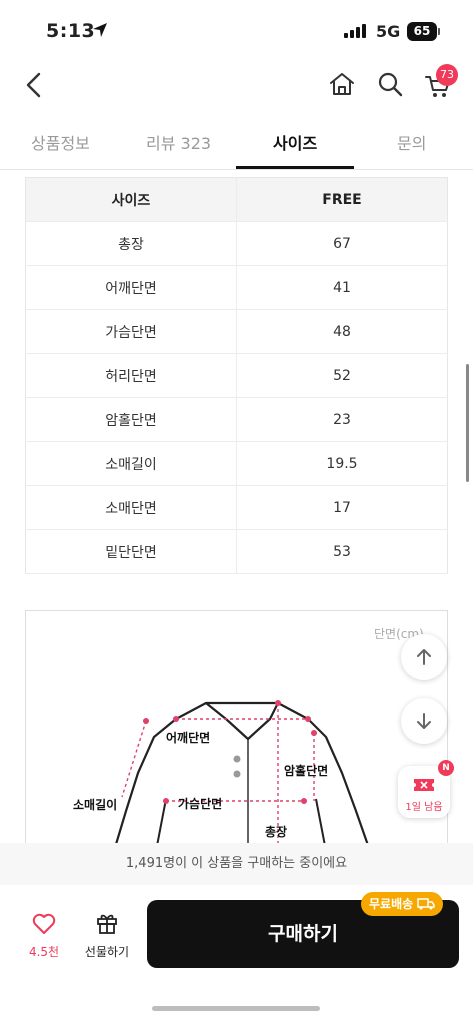  Describe the element at coordinates (447, 75) in the screenshot. I see `cart-count-badge: 73` at that location.